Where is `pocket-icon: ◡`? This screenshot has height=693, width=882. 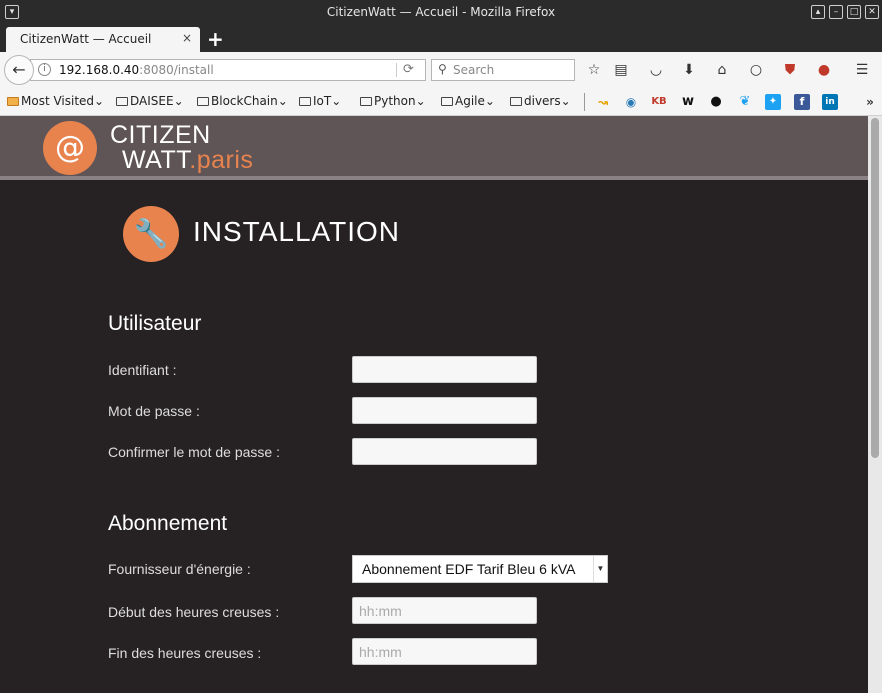 pocket-icon: ◡ is located at coordinates (656, 70).